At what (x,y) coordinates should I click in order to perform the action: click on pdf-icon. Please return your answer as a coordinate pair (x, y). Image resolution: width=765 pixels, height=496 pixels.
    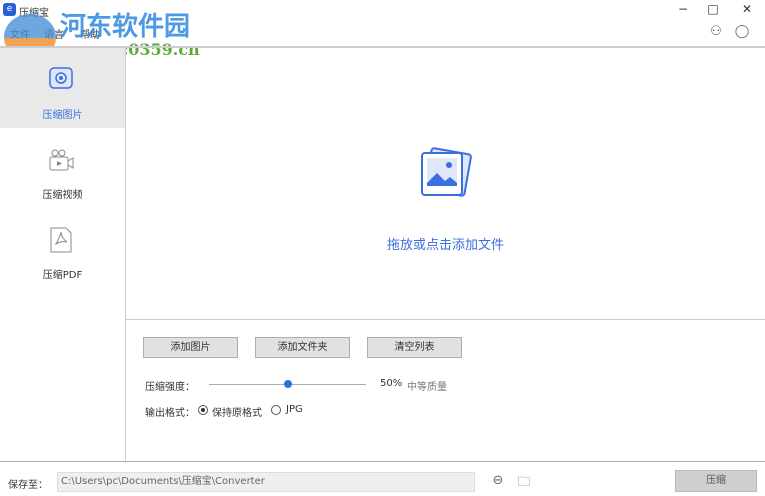
    Looking at the image, I should click on (61, 240).